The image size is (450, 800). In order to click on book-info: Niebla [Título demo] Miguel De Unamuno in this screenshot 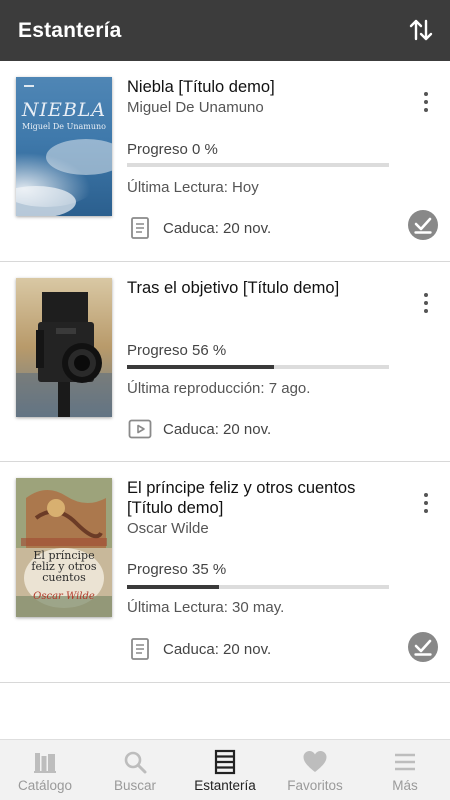, I will do `click(258, 97)`.